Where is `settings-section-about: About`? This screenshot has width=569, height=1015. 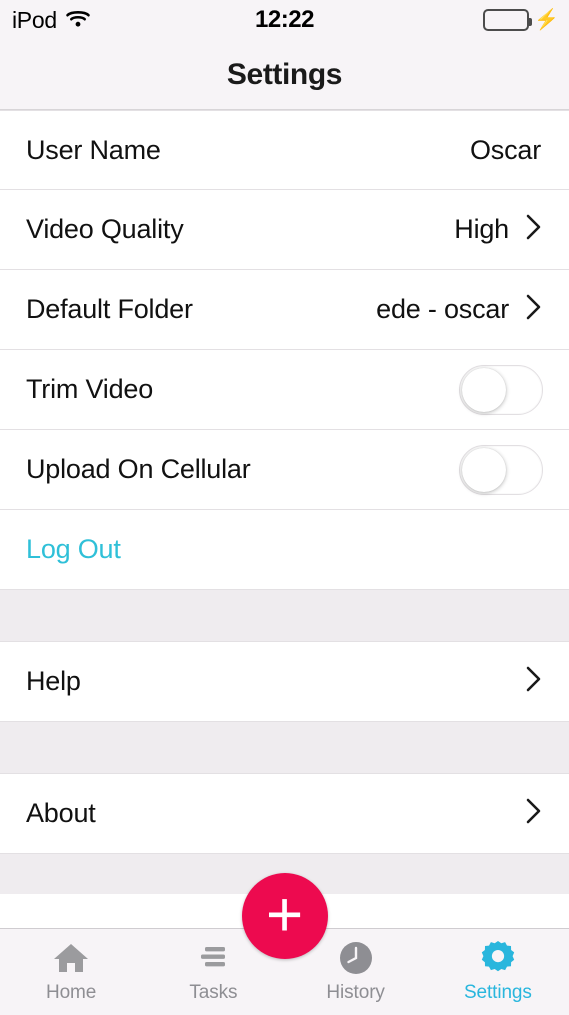
settings-section-about: About is located at coordinates (284, 814).